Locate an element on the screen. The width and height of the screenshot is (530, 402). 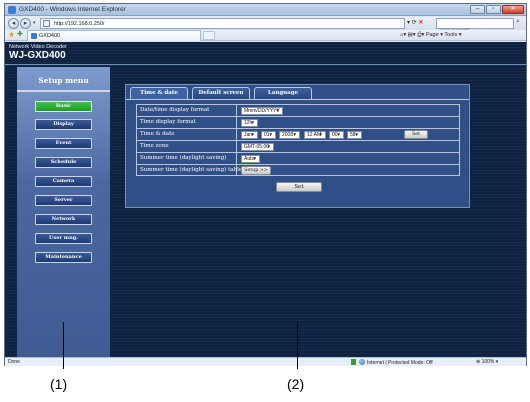
url-field: http://192.168.0.250/ is located at coordinates (222, 23).